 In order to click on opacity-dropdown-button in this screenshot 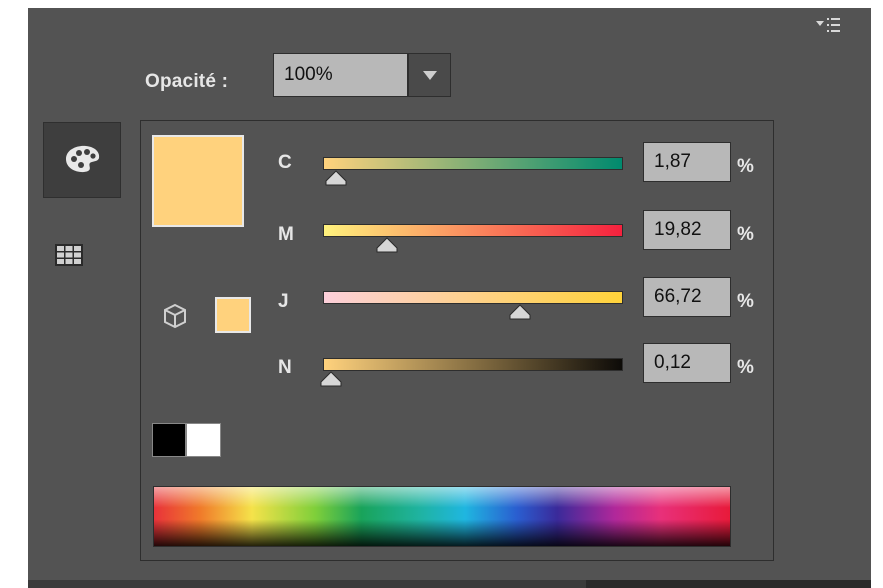, I will do `click(429, 75)`.